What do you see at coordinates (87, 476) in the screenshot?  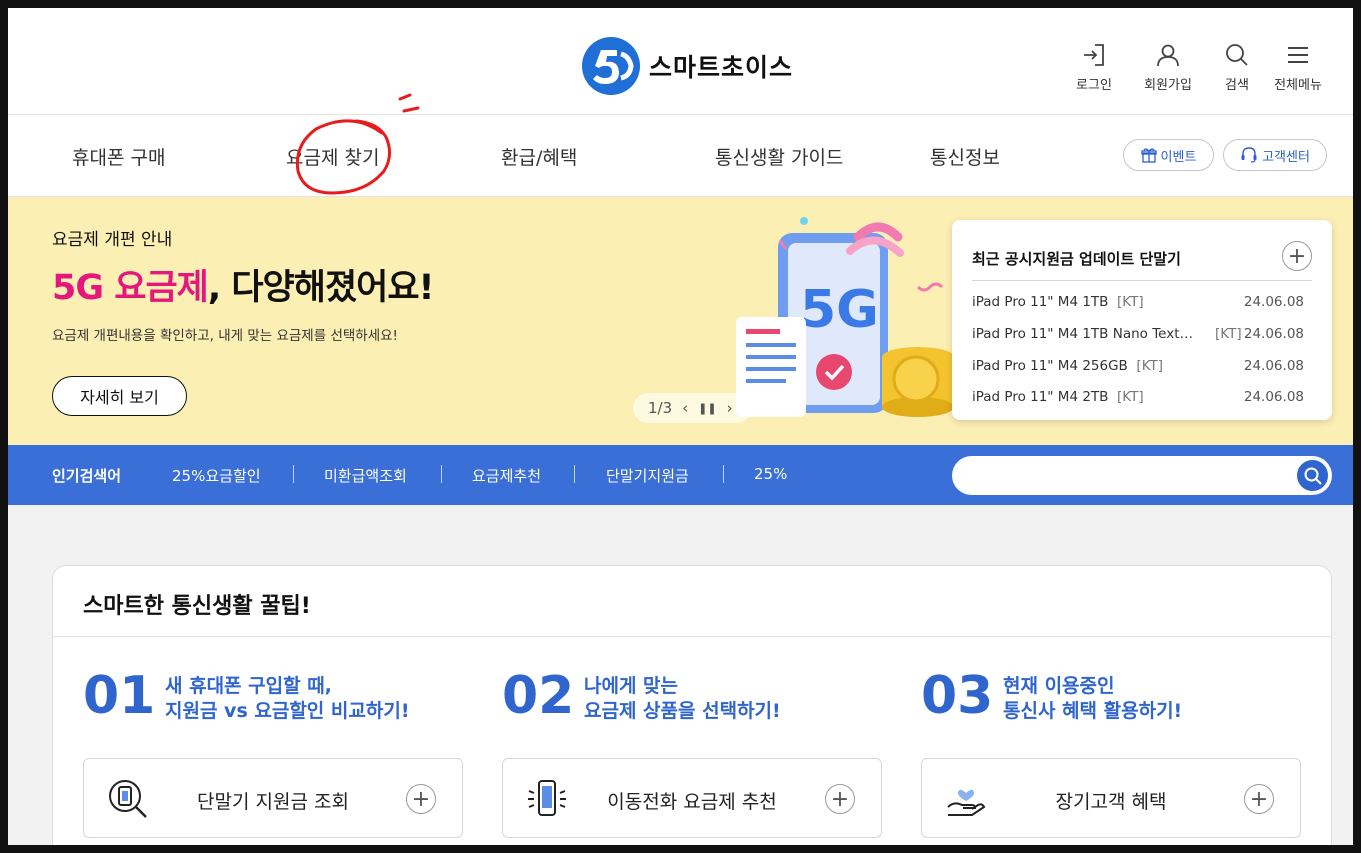 I see `popular-search-label: 인기검색어` at bounding box center [87, 476].